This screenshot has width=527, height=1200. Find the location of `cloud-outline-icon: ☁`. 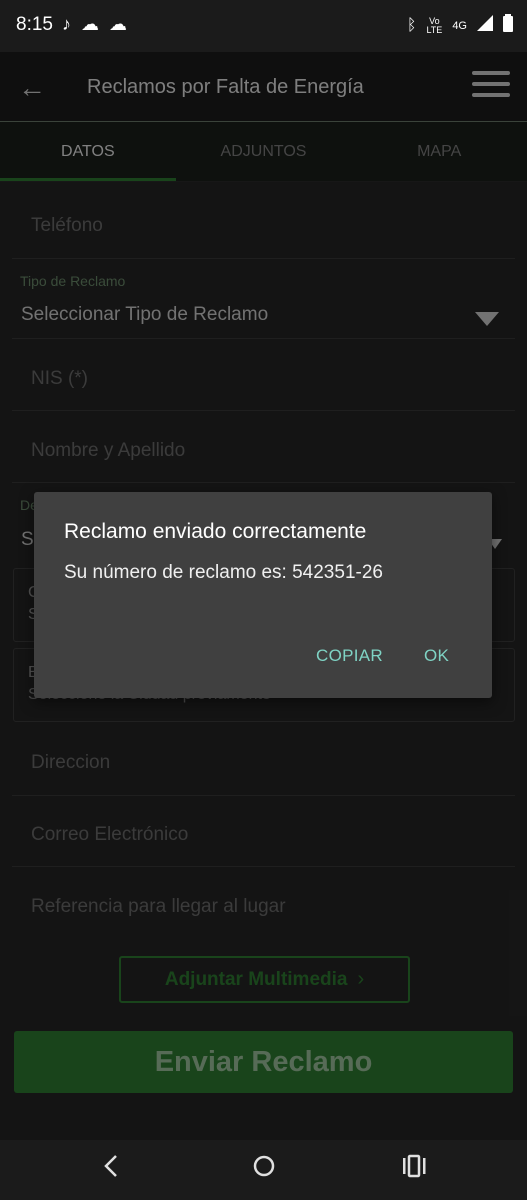

cloud-outline-icon: ☁ is located at coordinates (90, 24).